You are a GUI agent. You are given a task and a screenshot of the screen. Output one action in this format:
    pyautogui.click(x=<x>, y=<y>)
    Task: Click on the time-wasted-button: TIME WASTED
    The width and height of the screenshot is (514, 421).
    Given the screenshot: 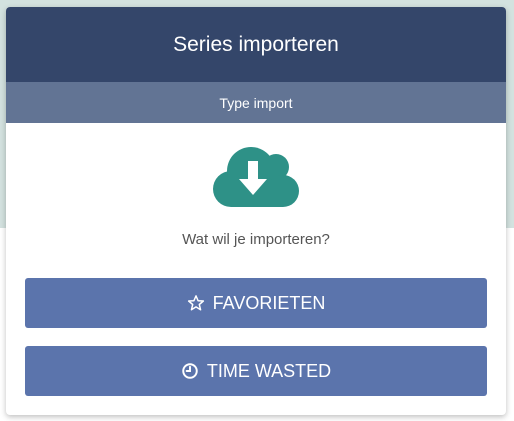 What is the action you would take?
    pyautogui.click(x=256, y=371)
    